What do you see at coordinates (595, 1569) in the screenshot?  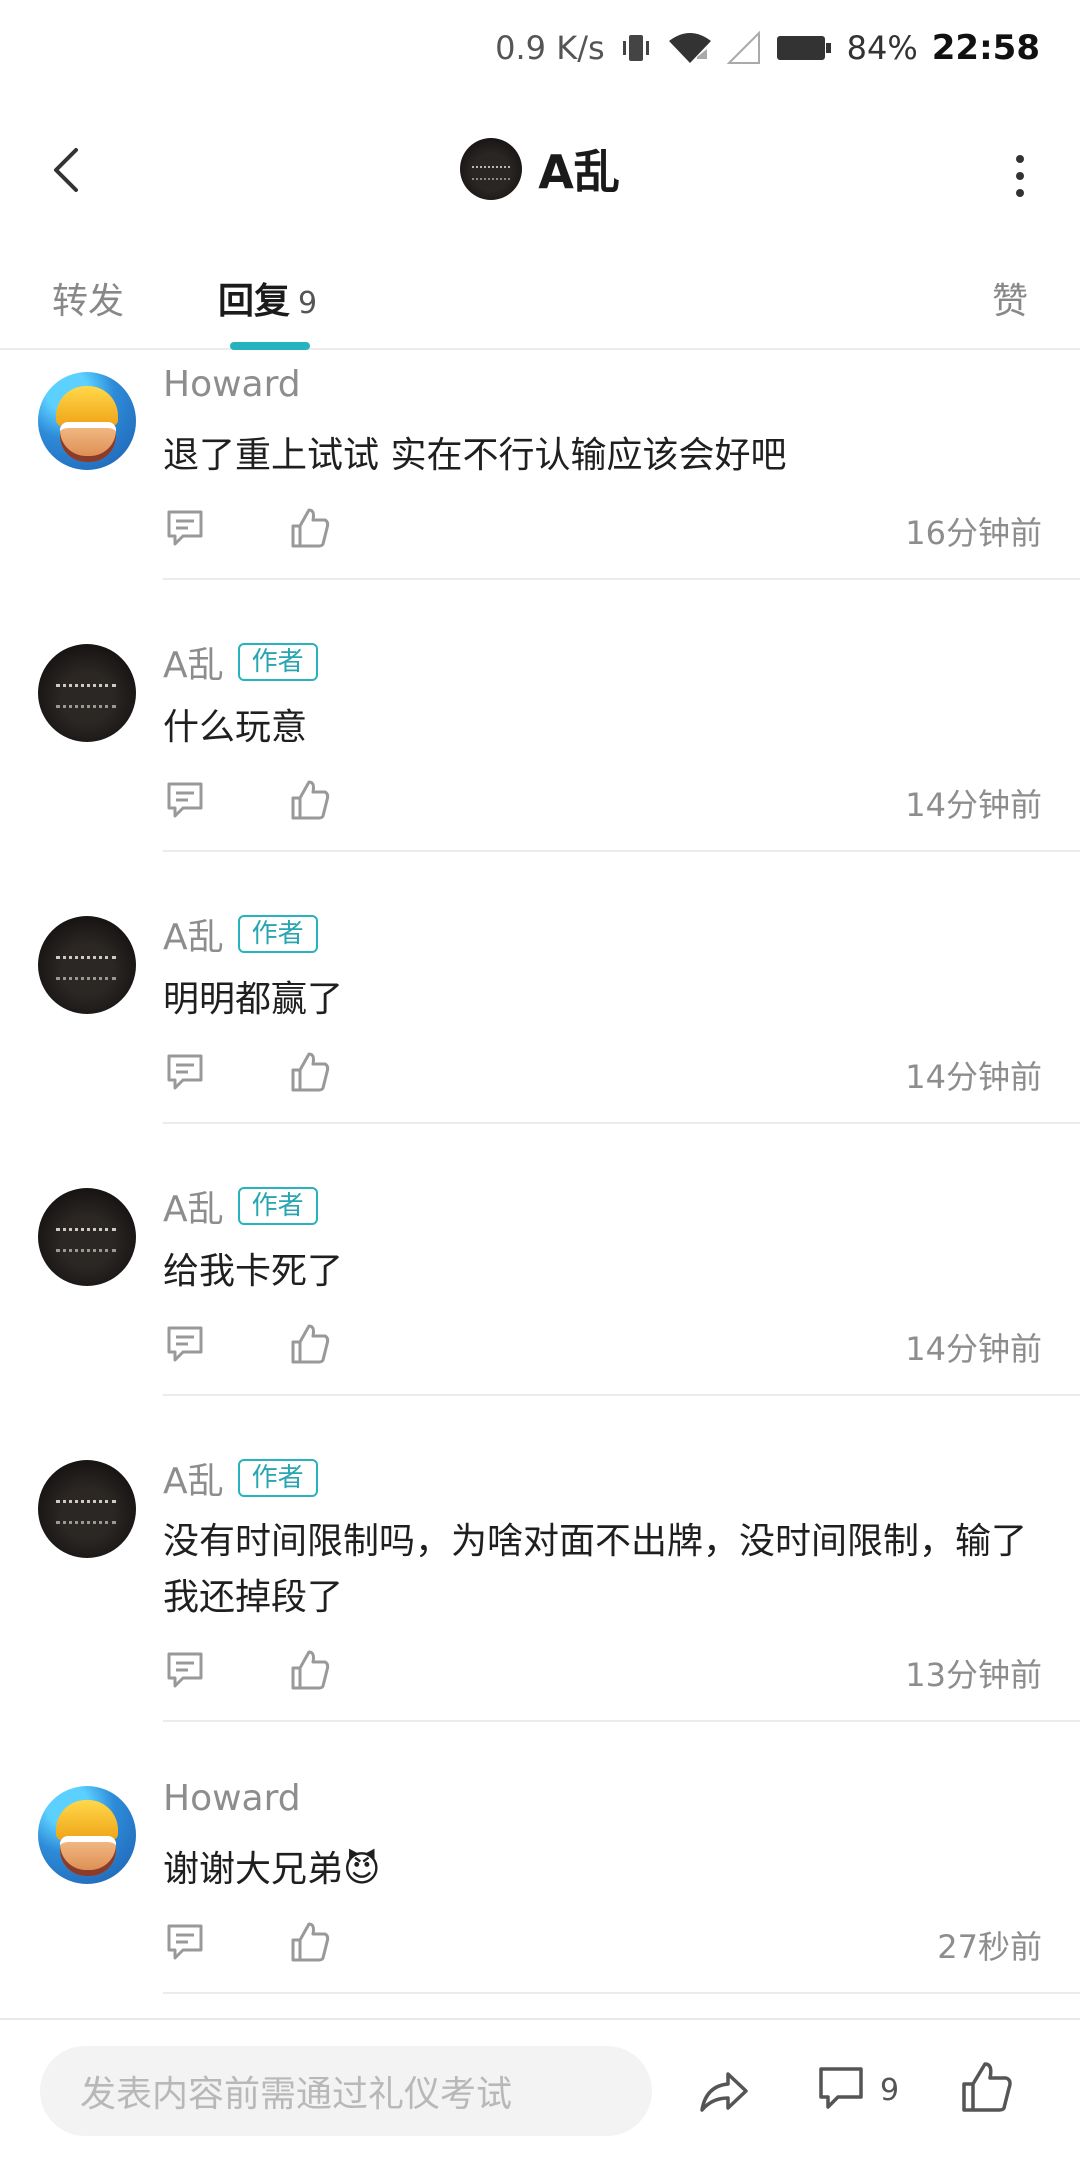 I see `comment-text: 没有时间限制吗，为啥对面不出牌，没时间限制，输了我还掉段了` at bounding box center [595, 1569].